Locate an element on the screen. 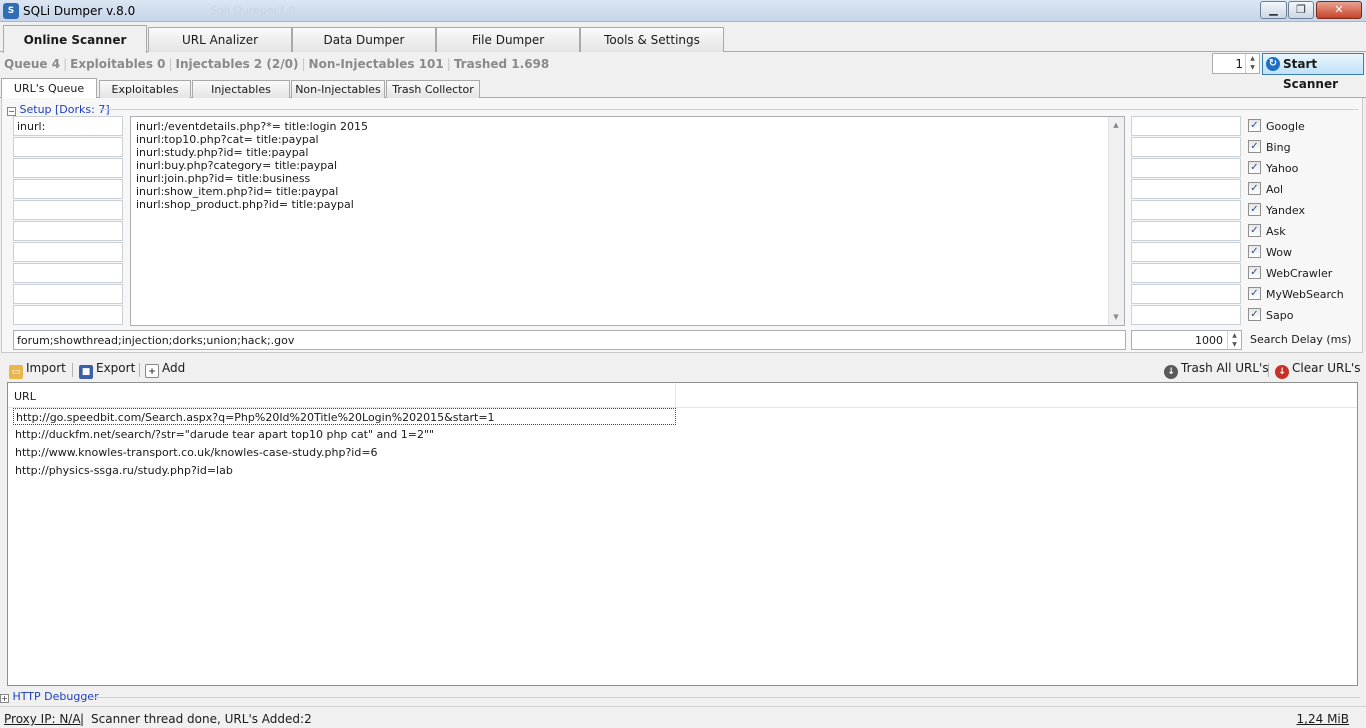 The height and width of the screenshot is (728, 1366). app-icon: S is located at coordinates (11, 11).